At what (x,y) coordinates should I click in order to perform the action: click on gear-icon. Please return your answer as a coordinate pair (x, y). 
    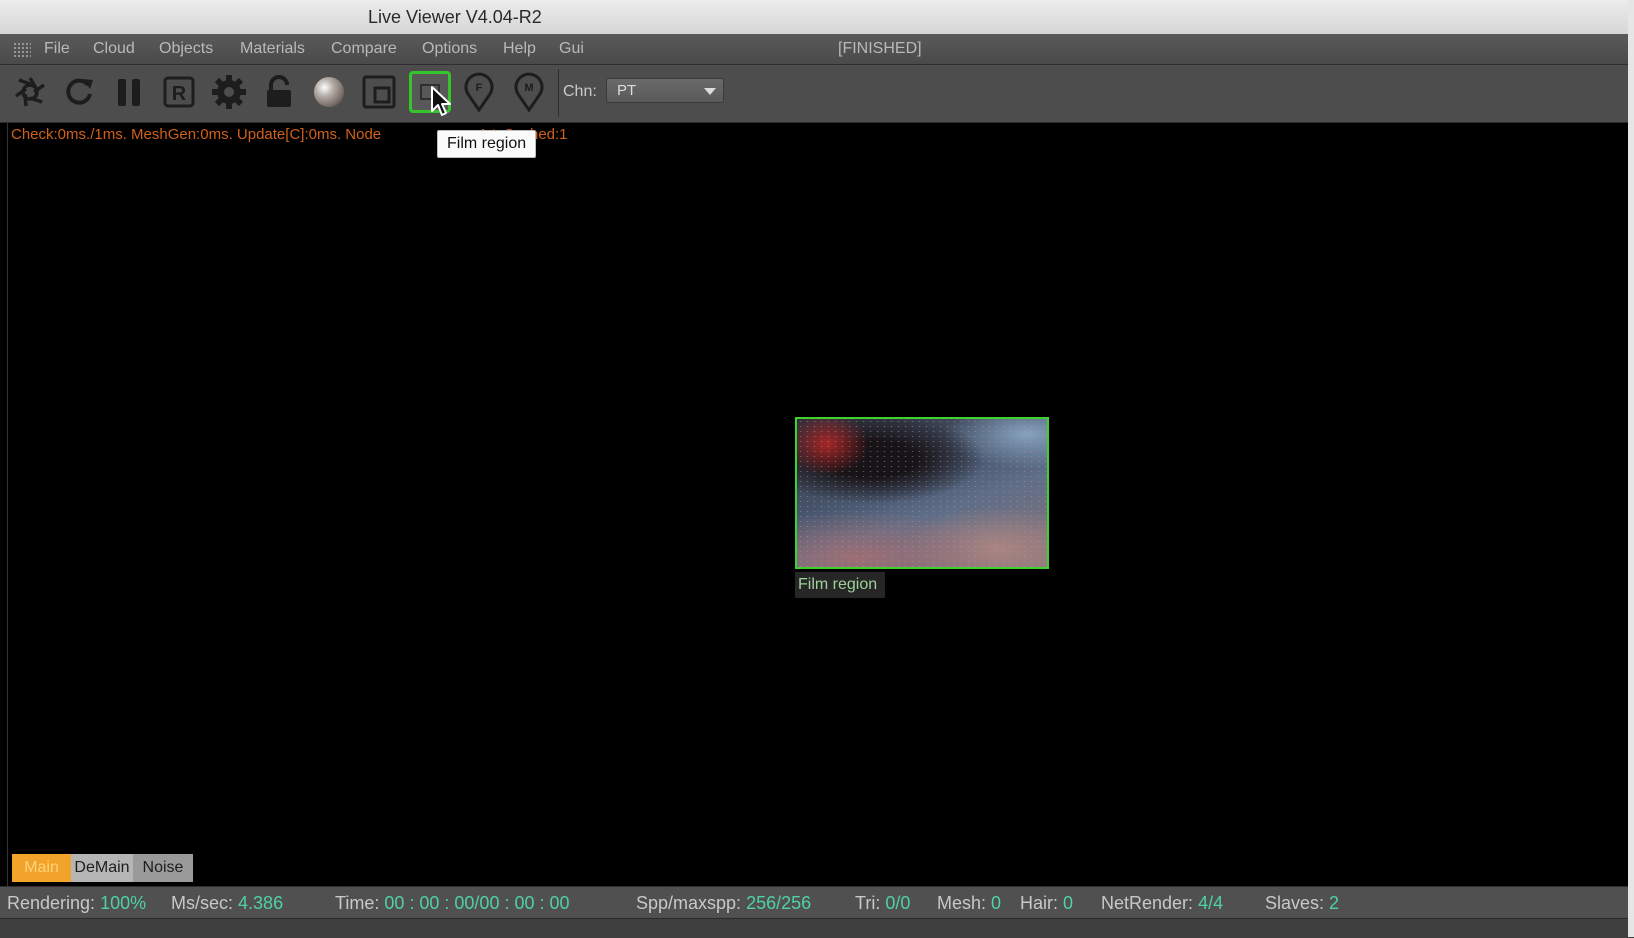
    Looking at the image, I should click on (229, 92).